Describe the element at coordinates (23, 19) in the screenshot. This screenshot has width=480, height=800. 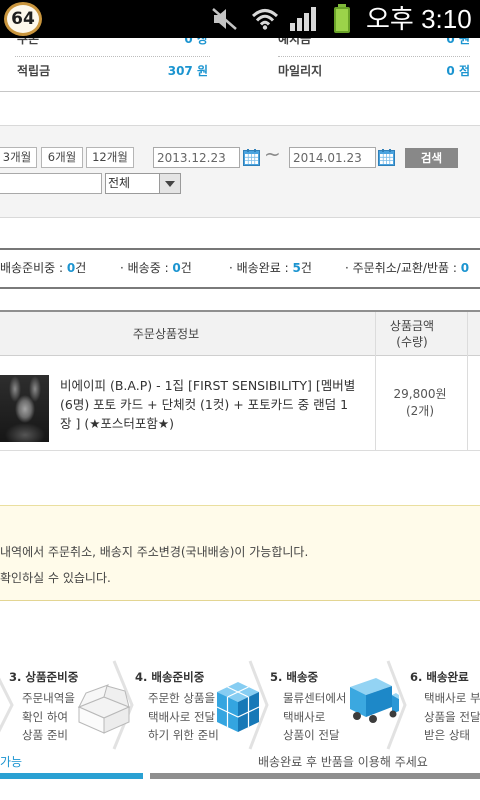
I see `app-notification-icon: 64` at that location.